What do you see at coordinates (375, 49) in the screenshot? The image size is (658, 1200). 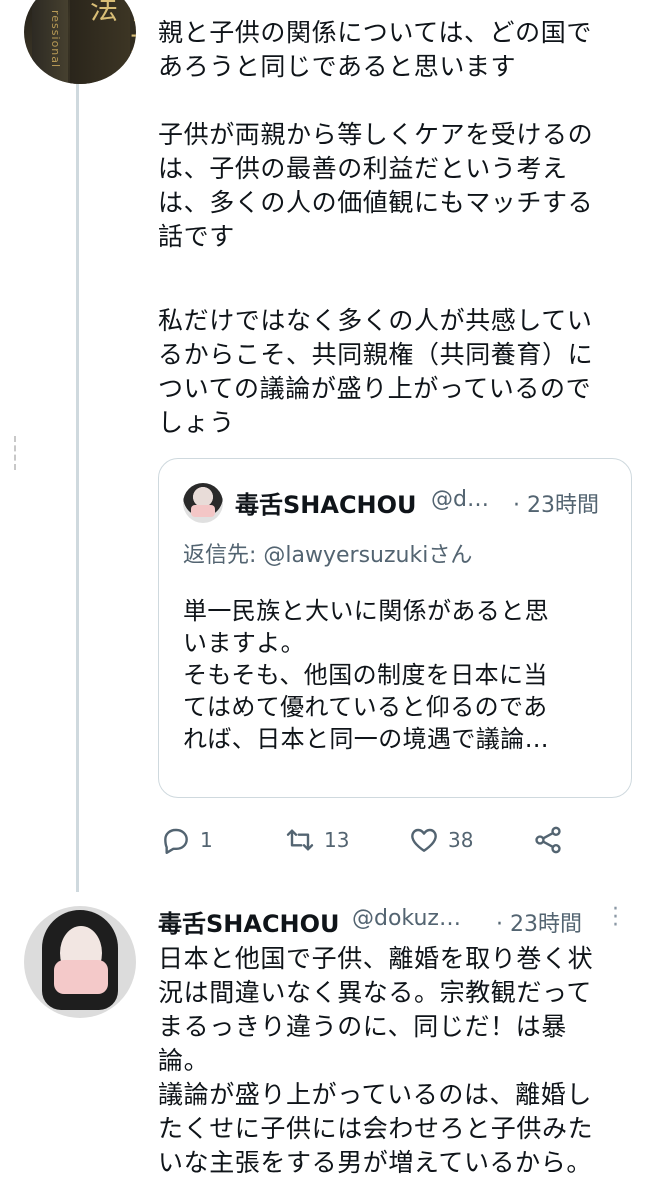 I see `tweet-paragraph-1: 親と子供の関係については、どの国で あろうと同じであると思います` at bounding box center [375, 49].